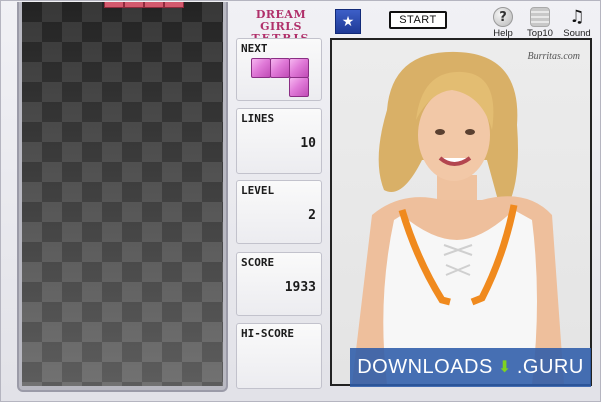 The image size is (601, 402). Describe the element at coordinates (554, 56) in the screenshot. I see `photo-watermark: Burritas.com` at that location.